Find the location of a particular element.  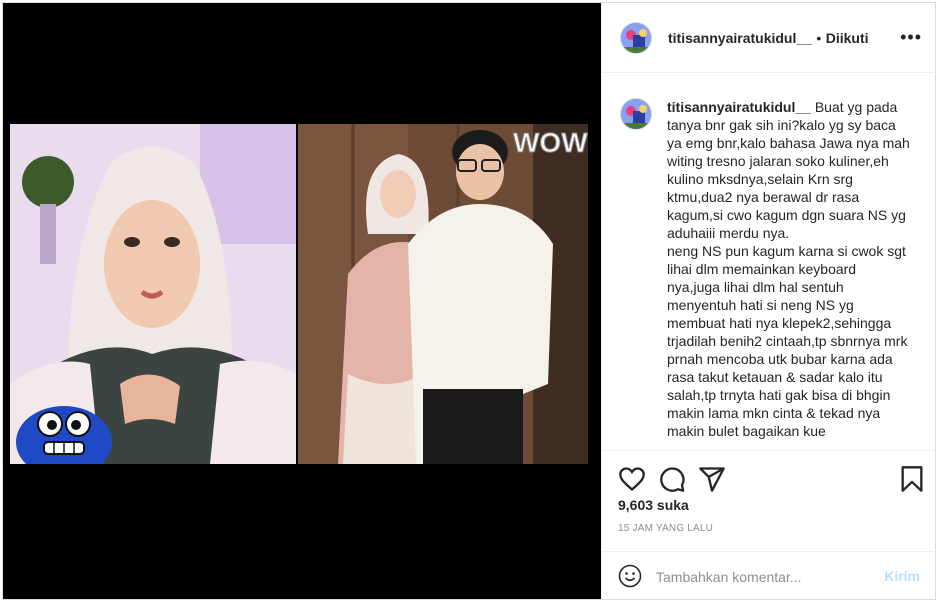

bookmark-icon is located at coordinates (912, 479).